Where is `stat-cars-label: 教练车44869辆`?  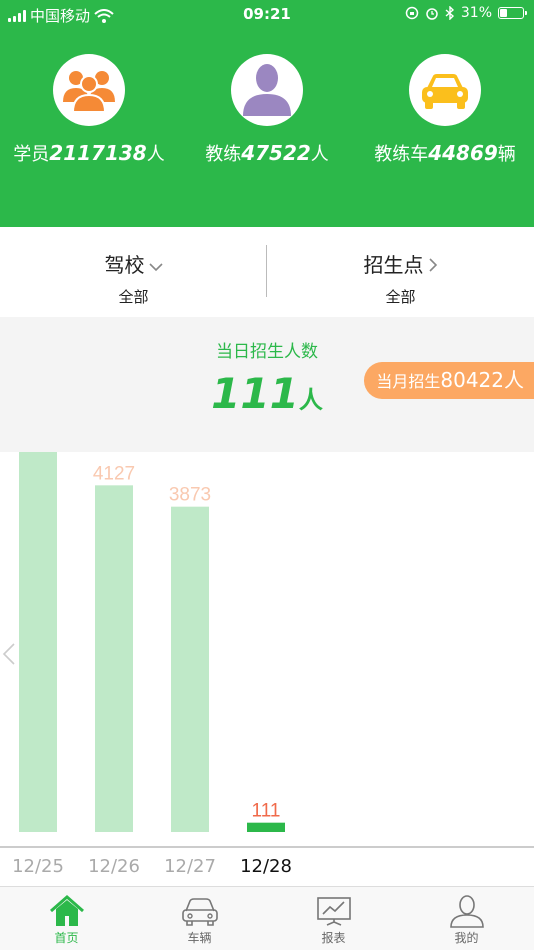
stat-cars-label: 教练车44869辆 is located at coordinates (445, 153).